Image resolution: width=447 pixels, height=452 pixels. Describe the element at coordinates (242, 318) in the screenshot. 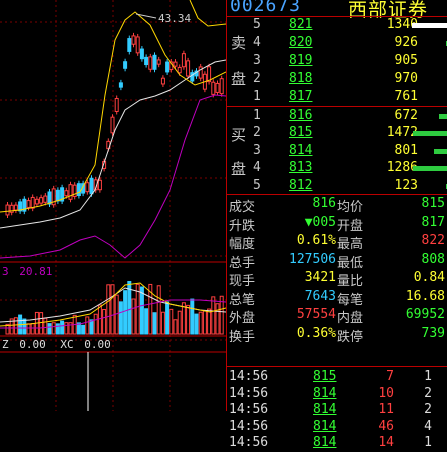

I see `quote-label: 外盘` at that location.